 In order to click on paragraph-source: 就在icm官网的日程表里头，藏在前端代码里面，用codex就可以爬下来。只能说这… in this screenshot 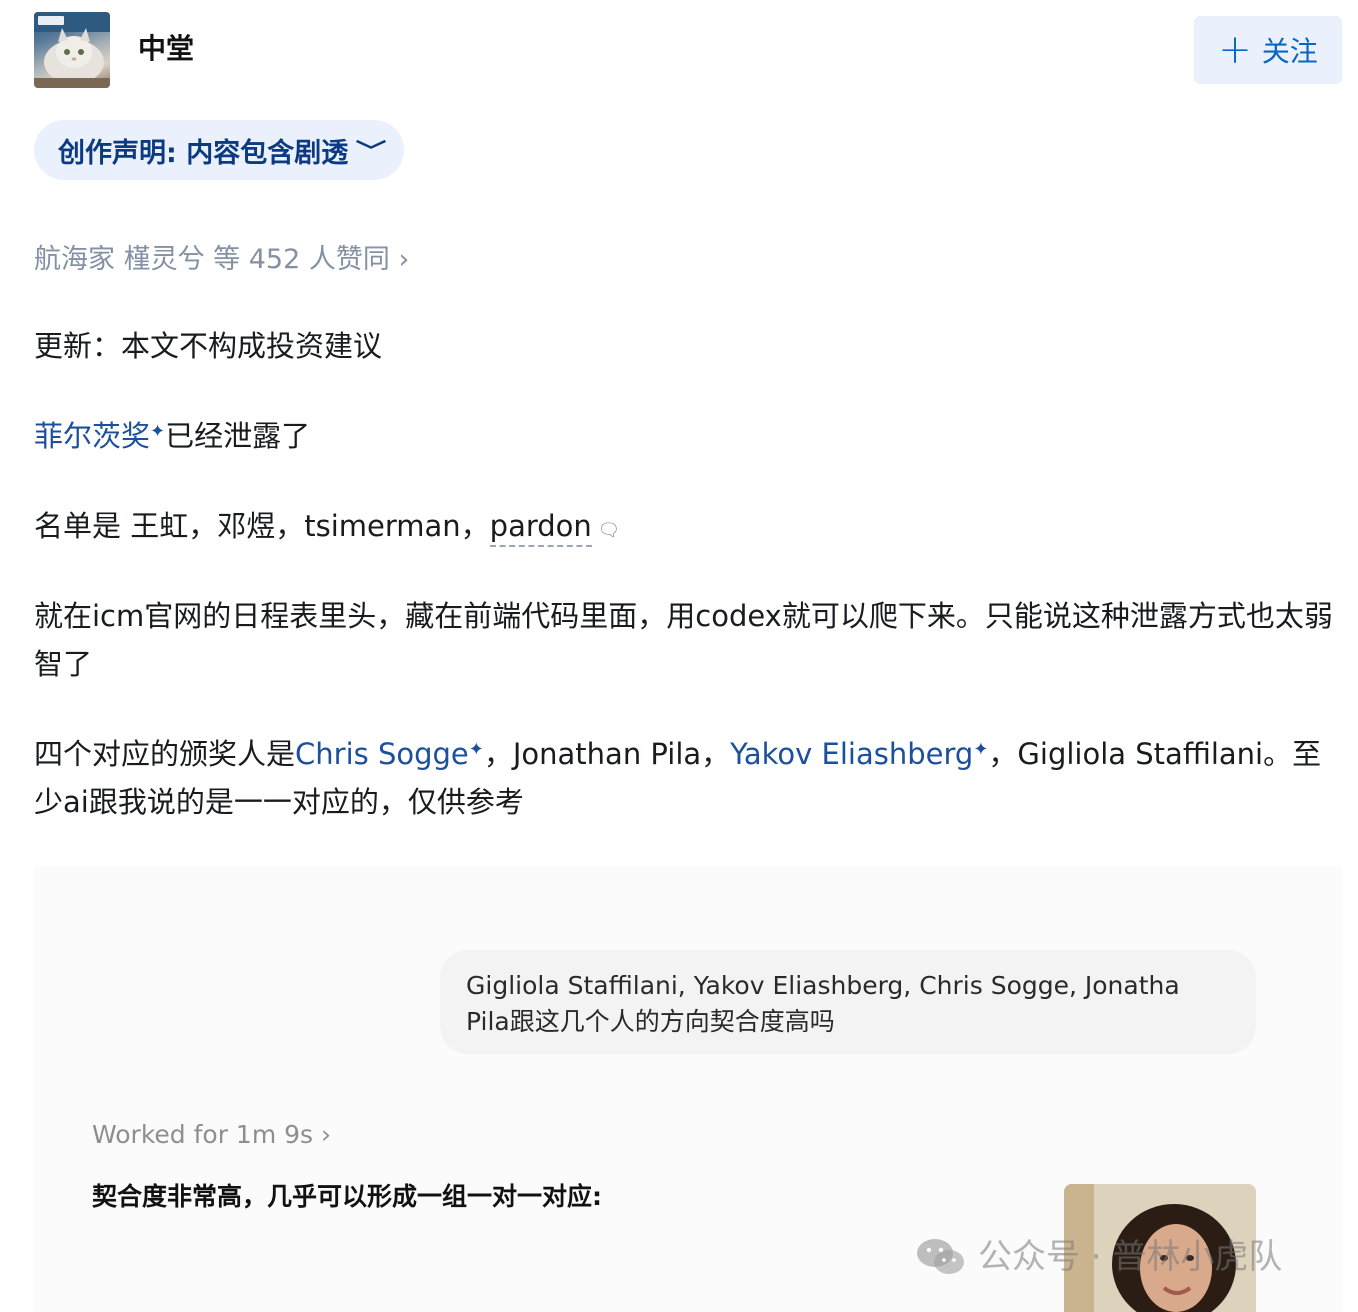, I will do `click(683, 640)`.